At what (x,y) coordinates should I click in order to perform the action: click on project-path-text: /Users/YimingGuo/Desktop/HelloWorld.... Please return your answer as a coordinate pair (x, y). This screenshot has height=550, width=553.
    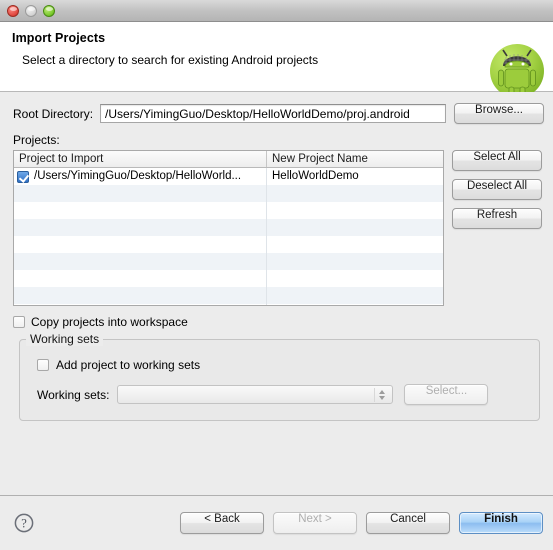
    Looking at the image, I should click on (138, 176).